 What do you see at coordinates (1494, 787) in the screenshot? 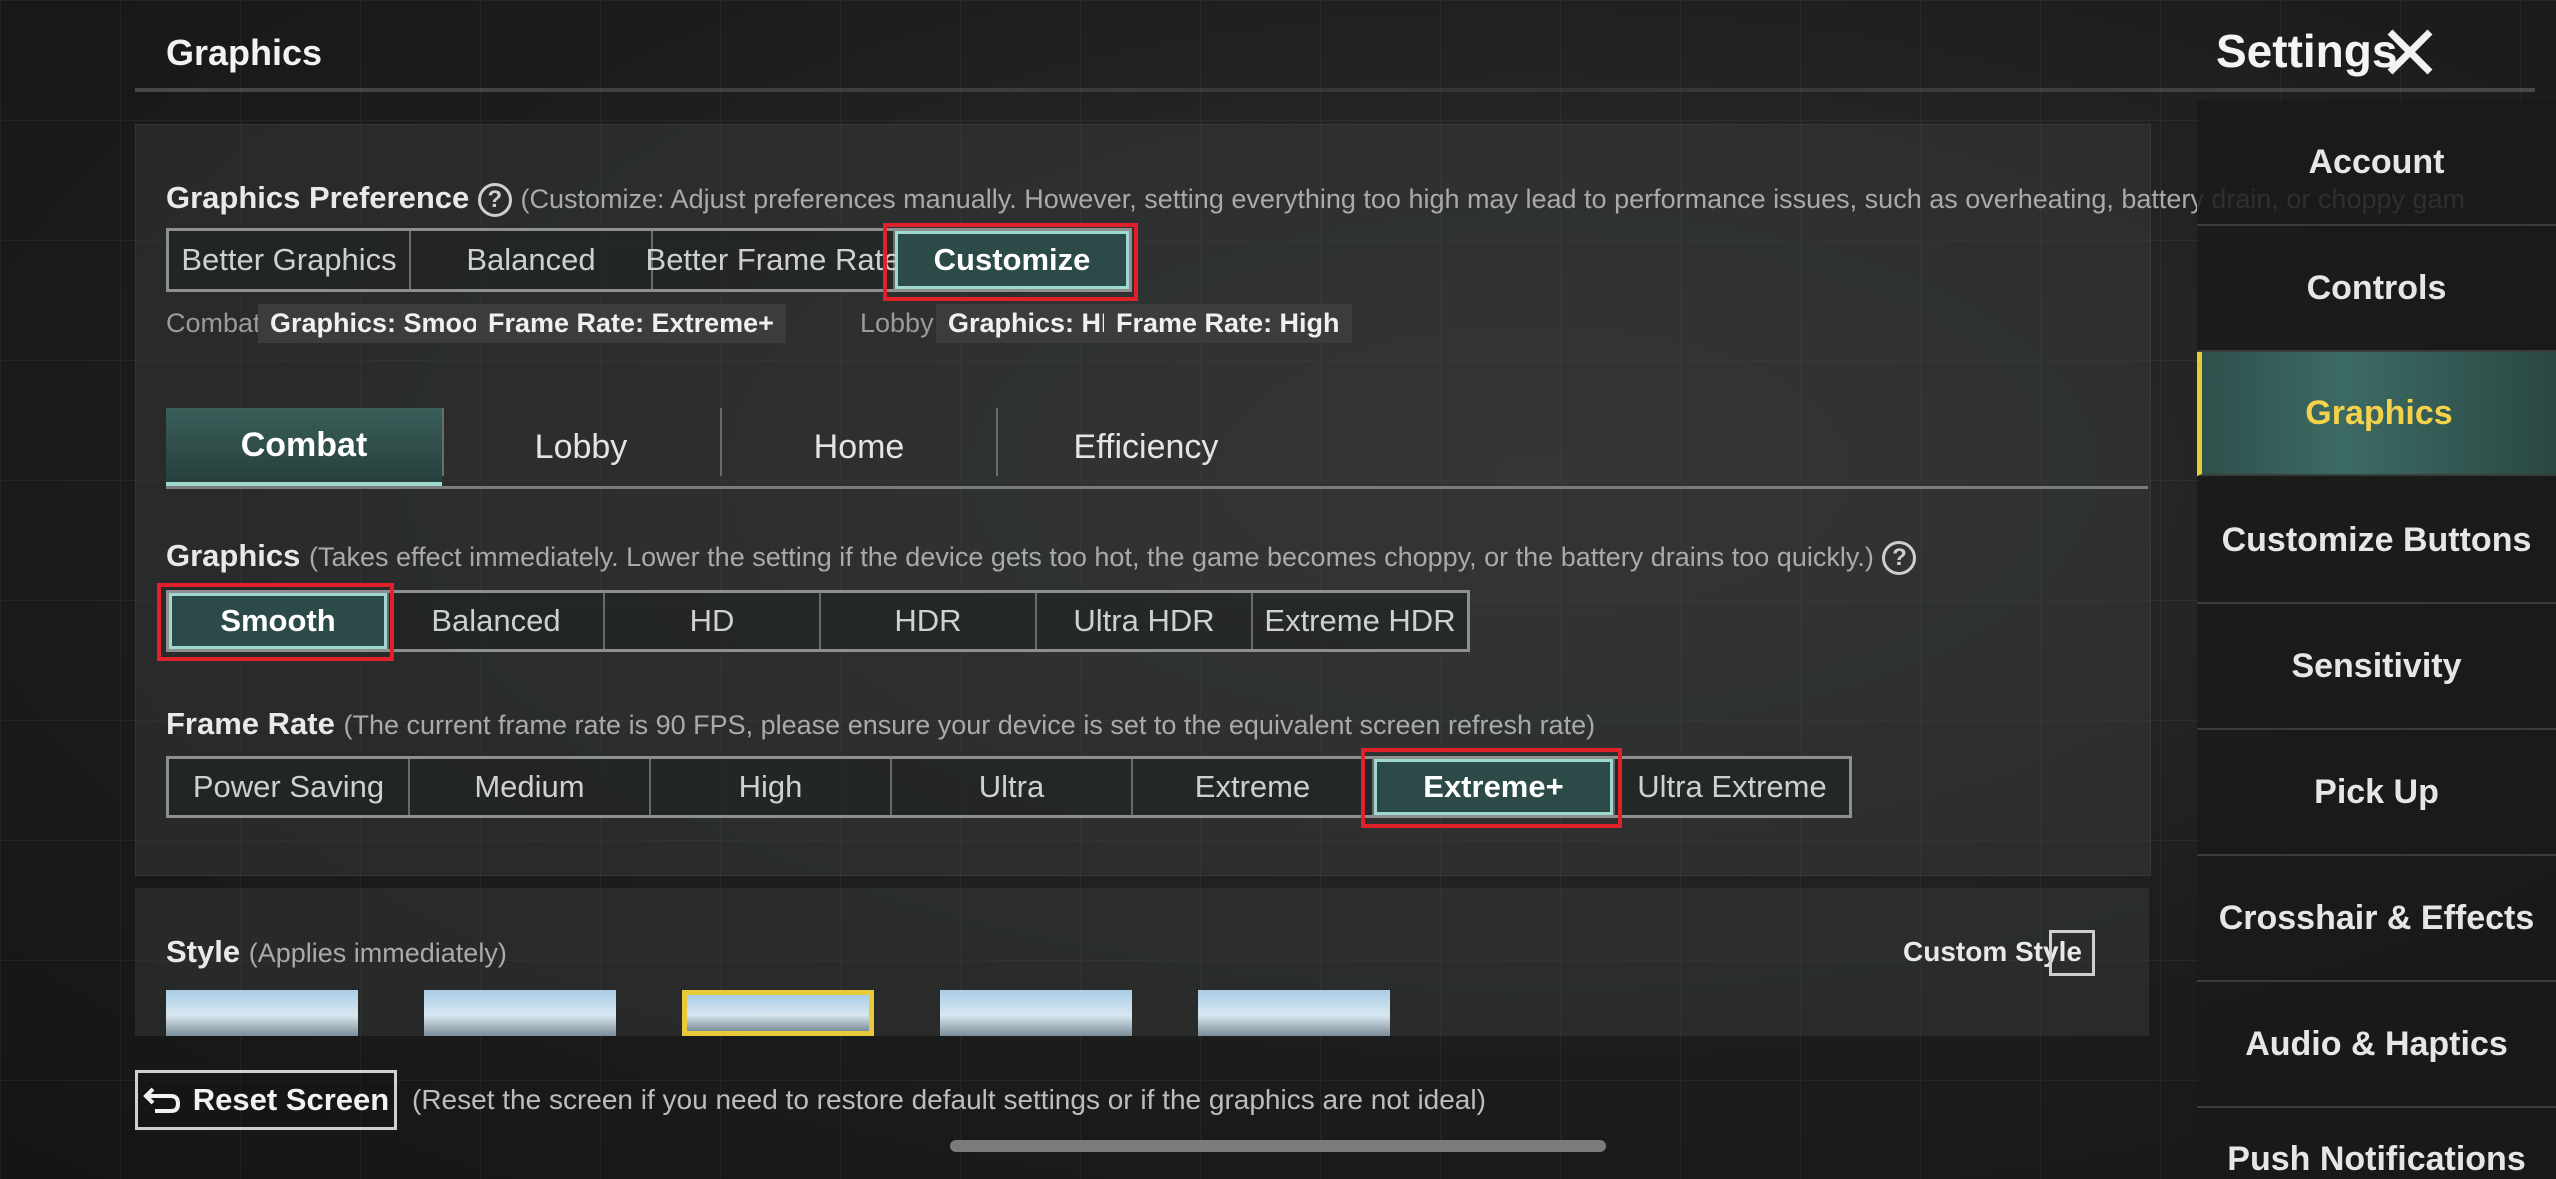
I see `frame-rate-option-extreme-plus: Extreme+` at bounding box center [1494, 787].